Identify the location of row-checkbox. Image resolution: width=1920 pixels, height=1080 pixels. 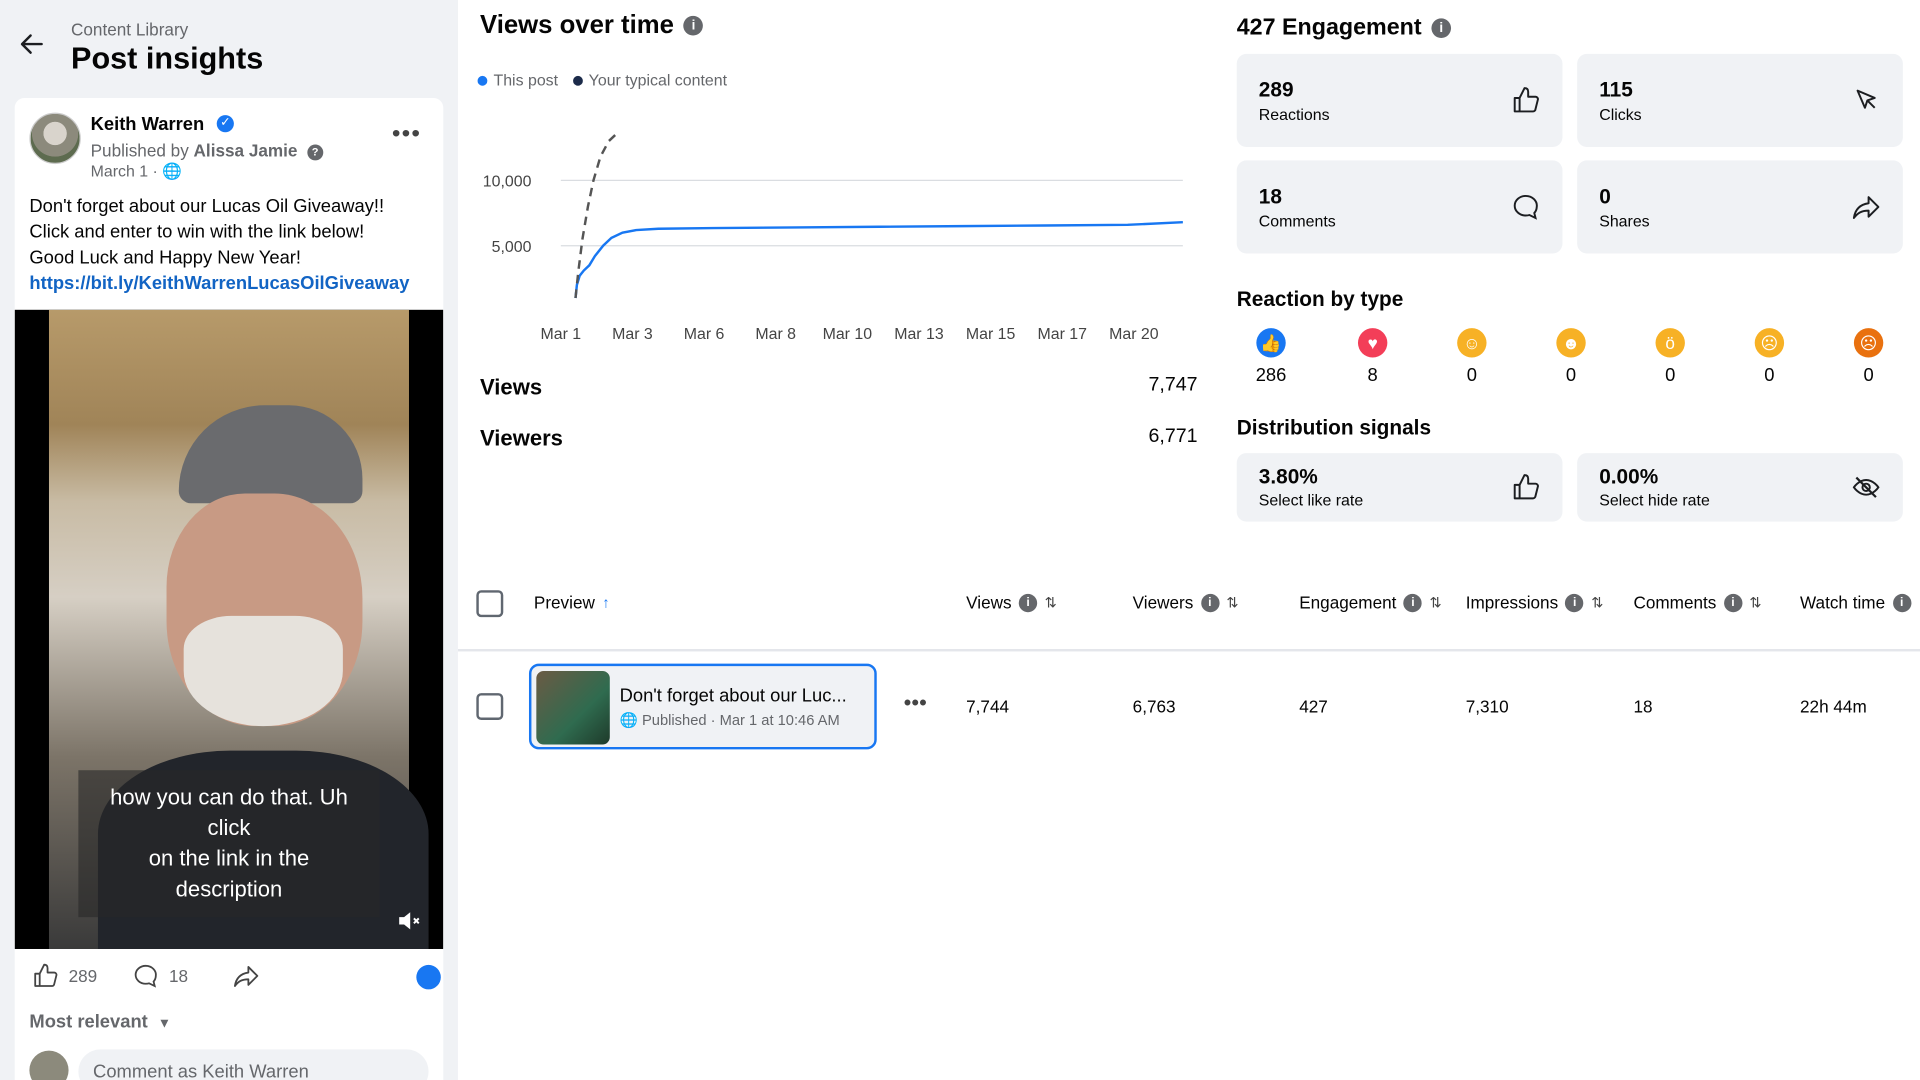
(490, 707).